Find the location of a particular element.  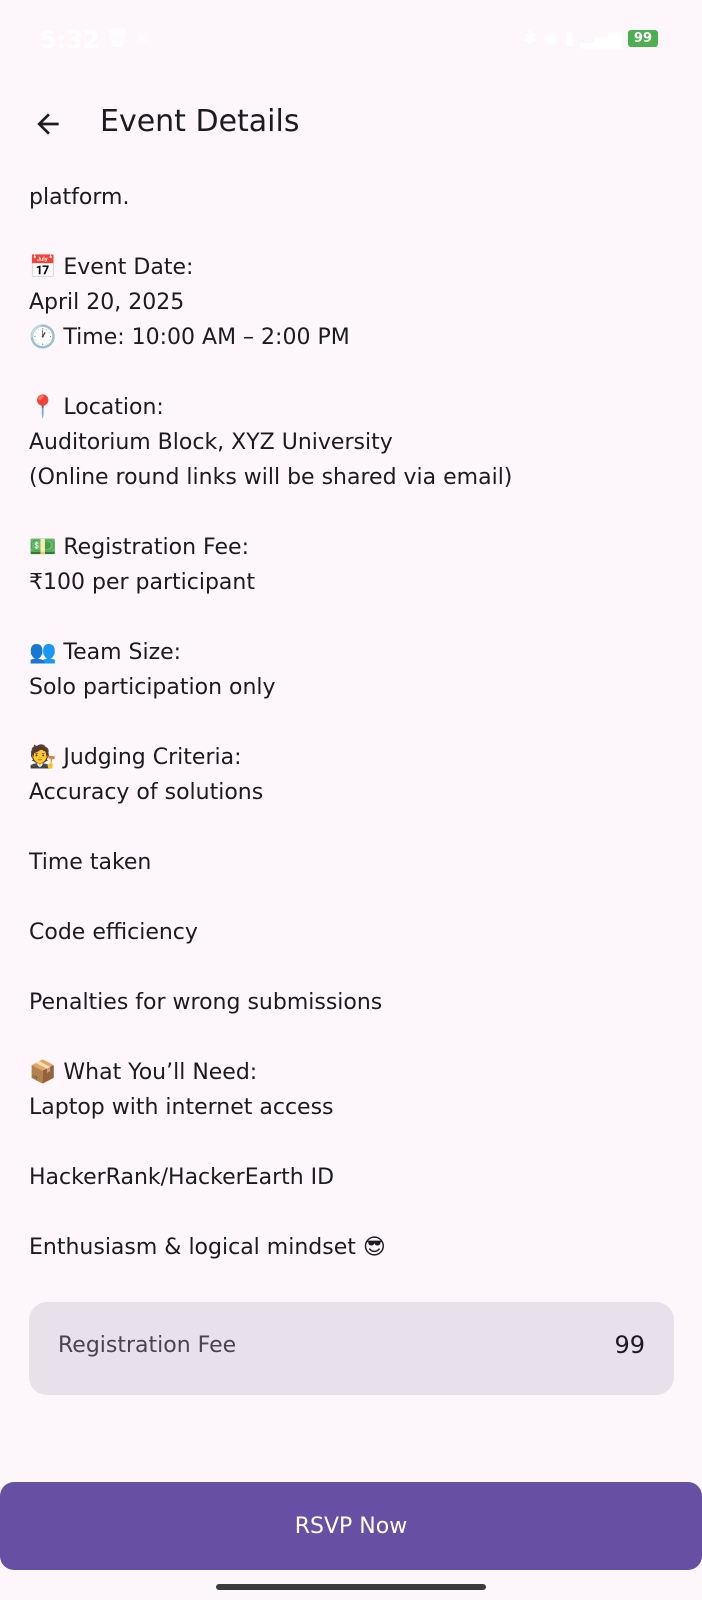

description-line: 👥 Team Size: is located at coordinates (105, 652).